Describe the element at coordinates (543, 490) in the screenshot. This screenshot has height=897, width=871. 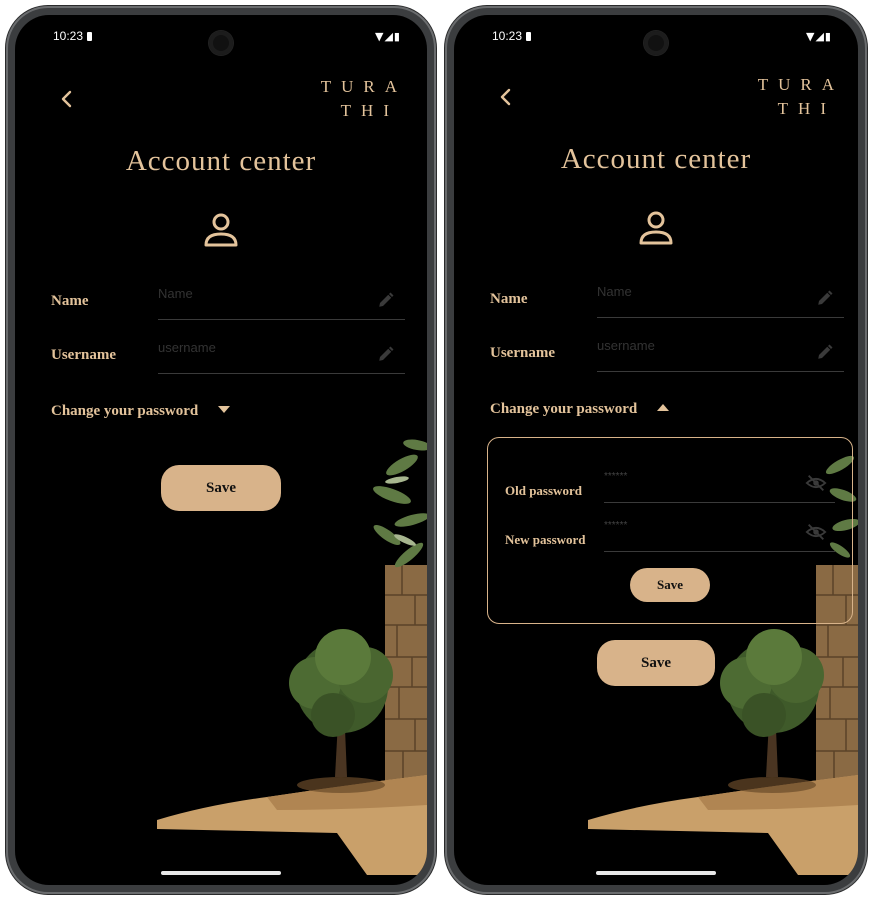
I see `old-password-label: Old password` at that location.